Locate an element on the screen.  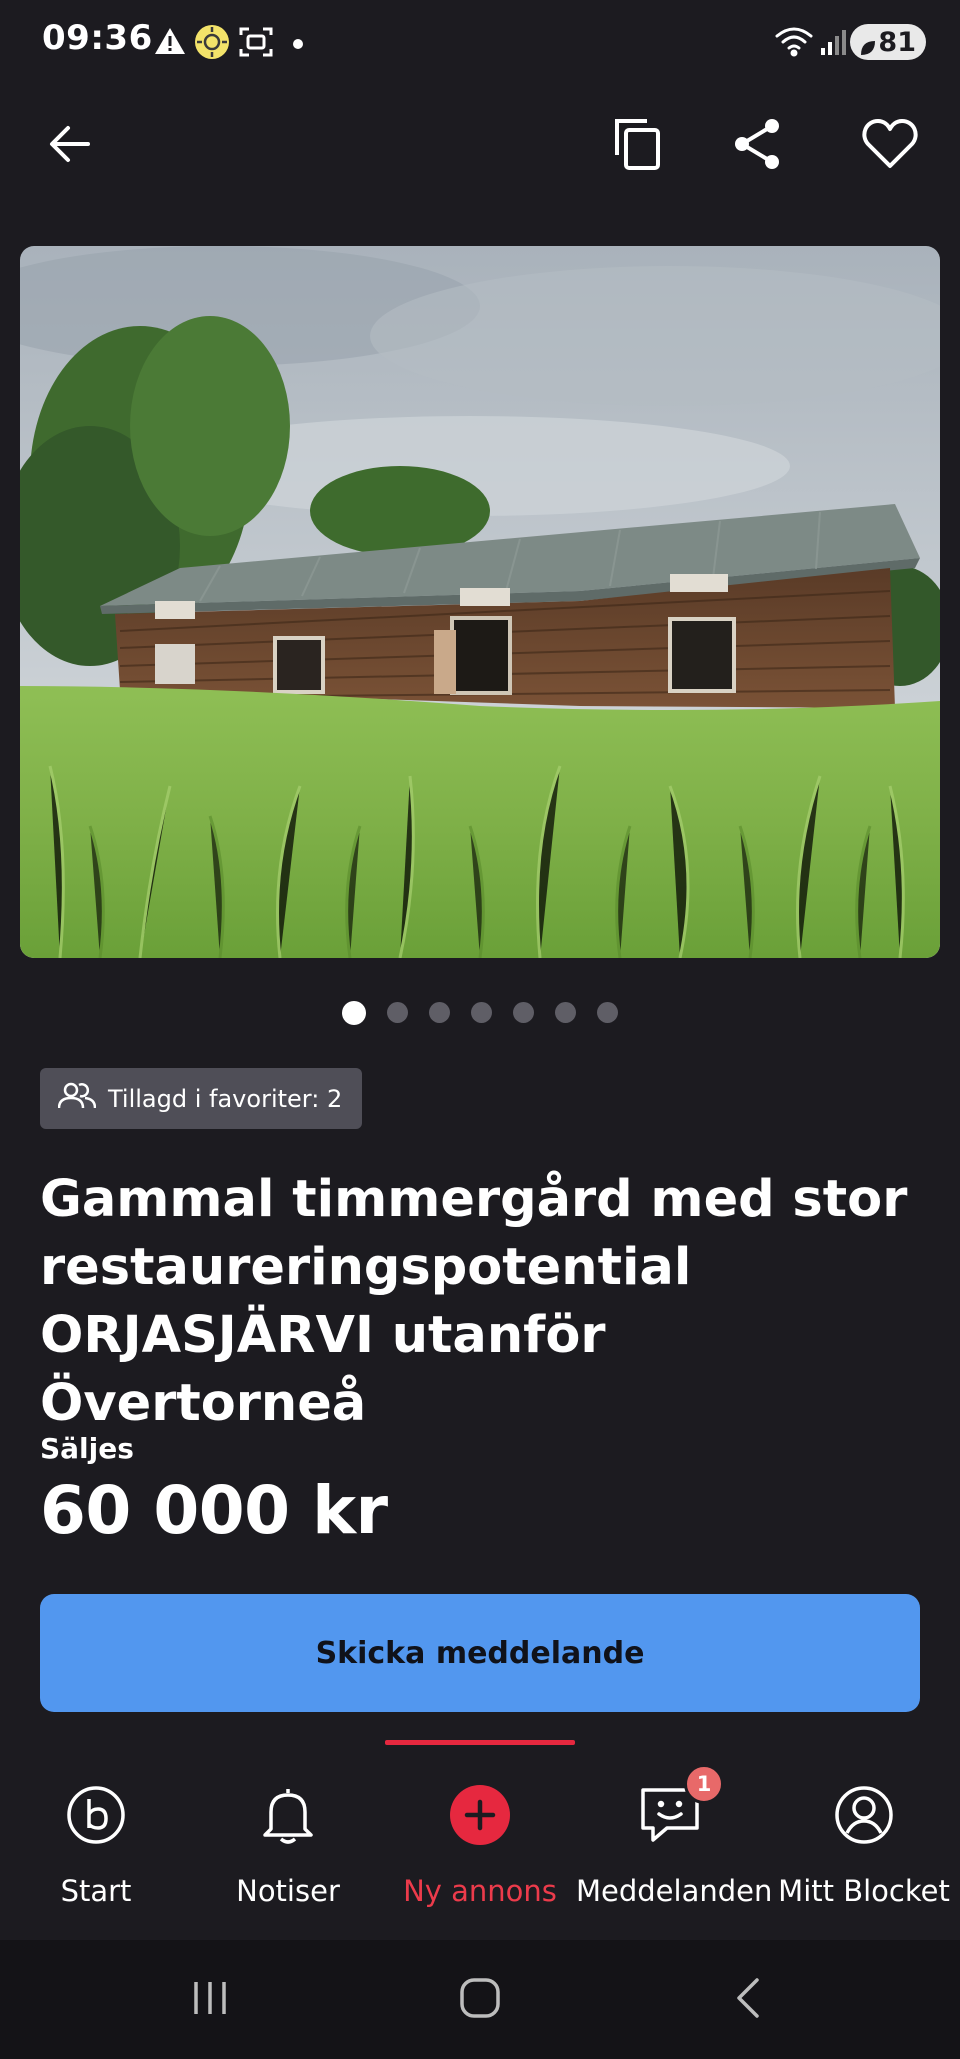
favorite-button is located at coordinates (890, 146).